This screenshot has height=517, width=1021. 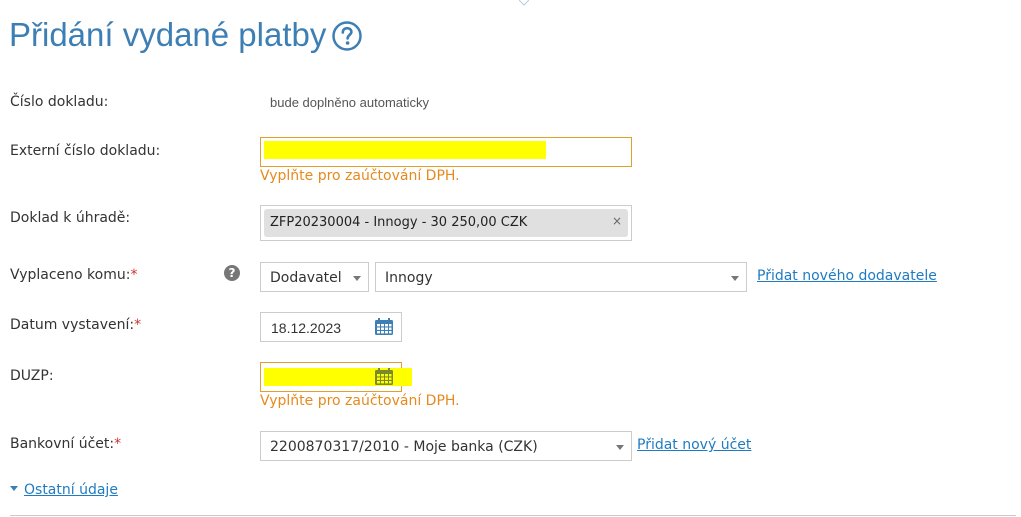 I want to click on other-info-toggle: Ostatní údaje, so click(x=64, y=490).